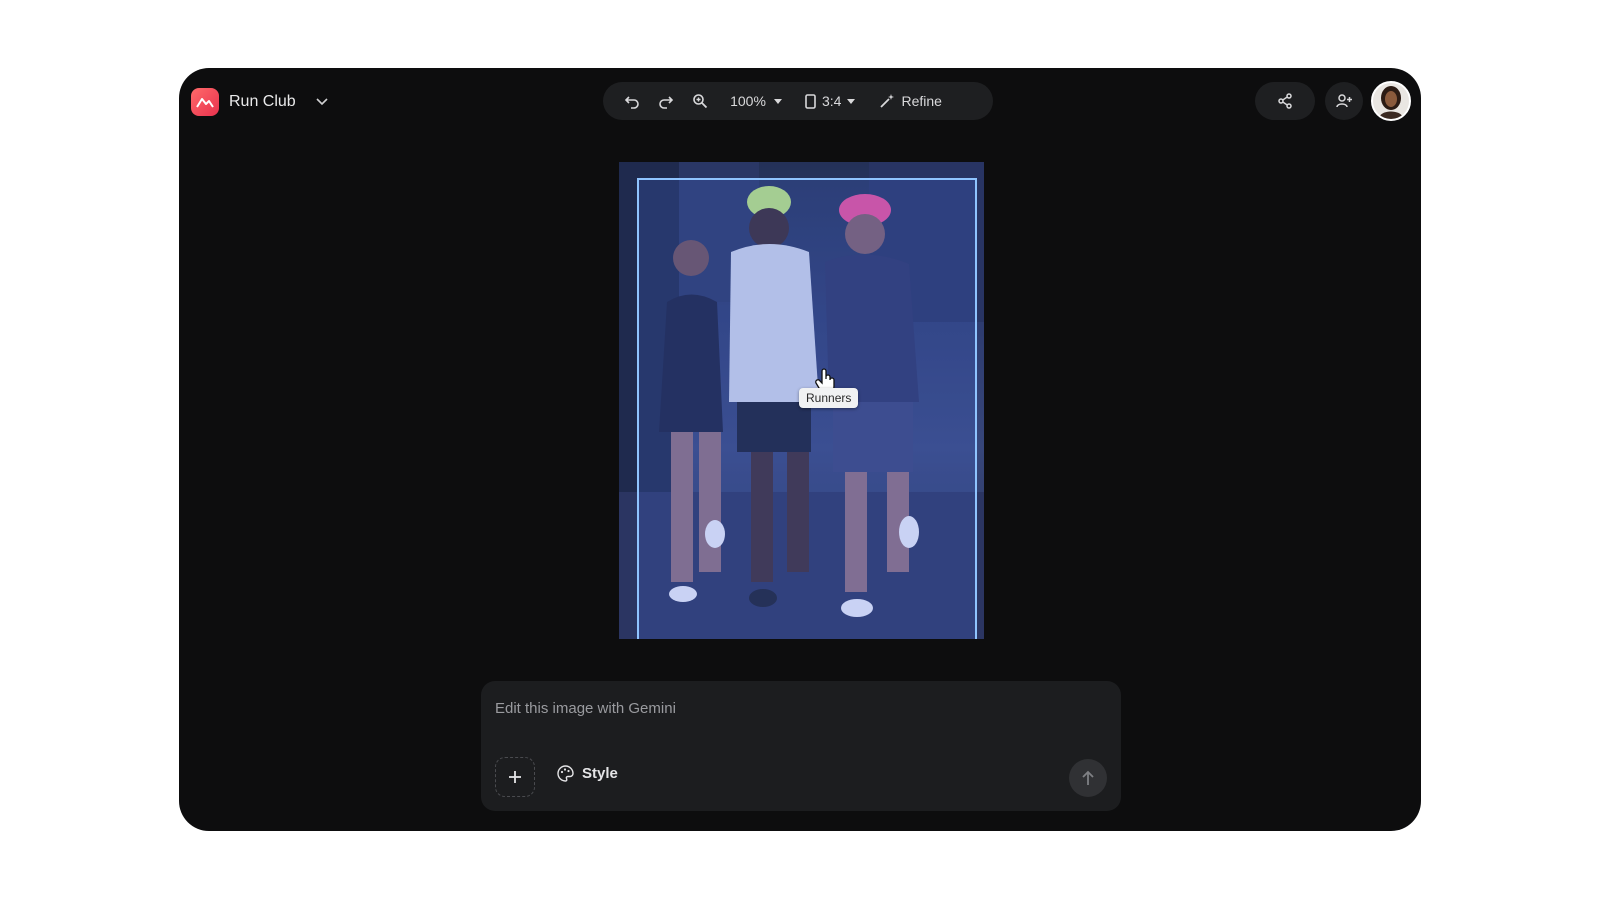 Image resolution: width=1600 pixels, height=900 pixels. I want to click on share-button, so click(1285, 101).